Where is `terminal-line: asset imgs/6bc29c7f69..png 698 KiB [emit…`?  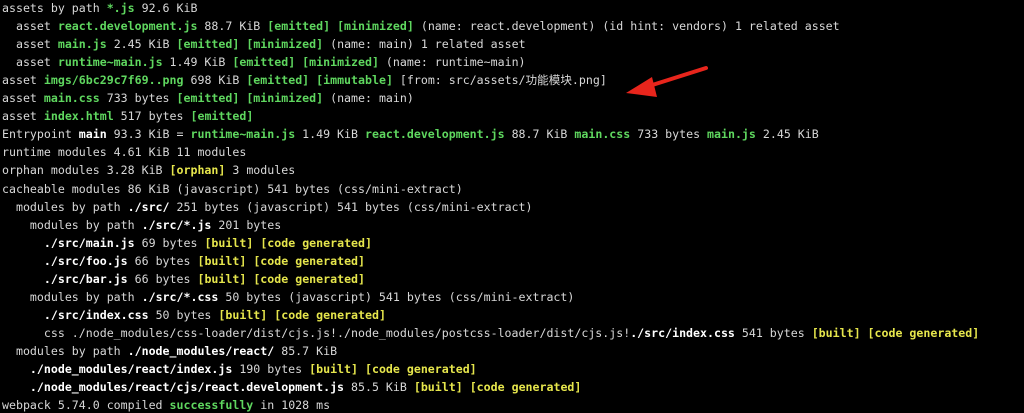
terminal-line: asset imgs/6bc29c7f69..png 698 KiB [emit… is located at coordinates (304, 80).